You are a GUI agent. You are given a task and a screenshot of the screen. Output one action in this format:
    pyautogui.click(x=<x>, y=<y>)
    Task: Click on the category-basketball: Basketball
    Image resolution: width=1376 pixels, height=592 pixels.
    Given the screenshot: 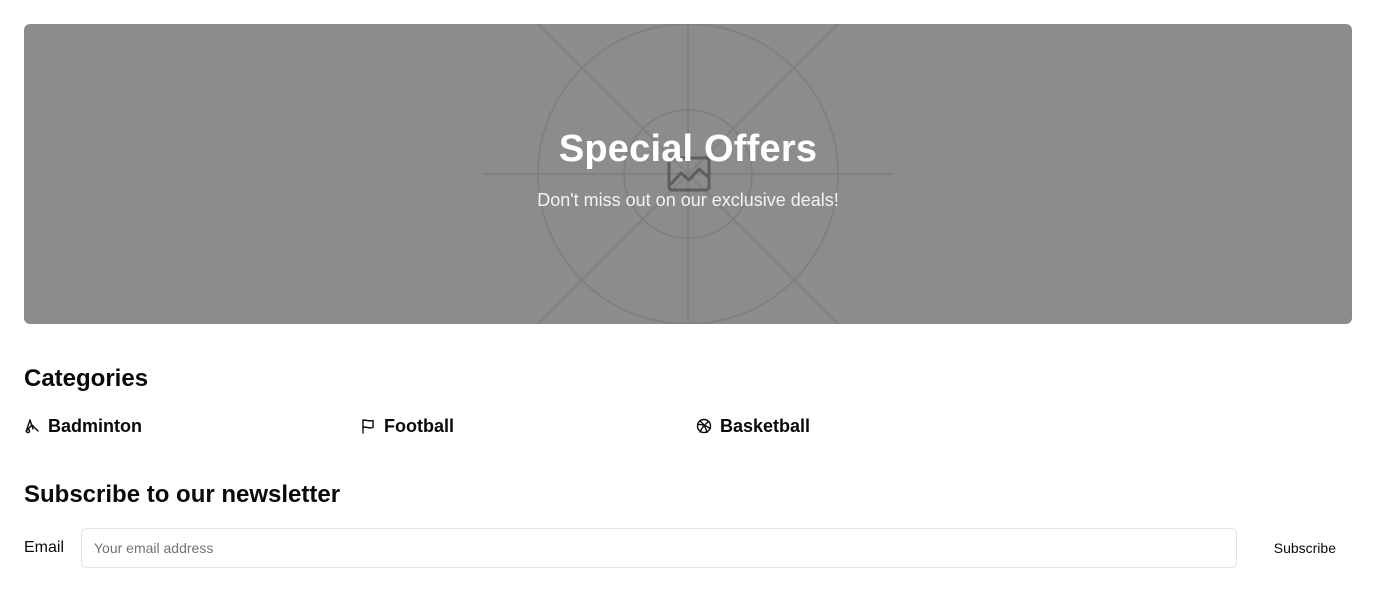 What is the action you would take?
    pyautogui.click(x=753, y=426)
    